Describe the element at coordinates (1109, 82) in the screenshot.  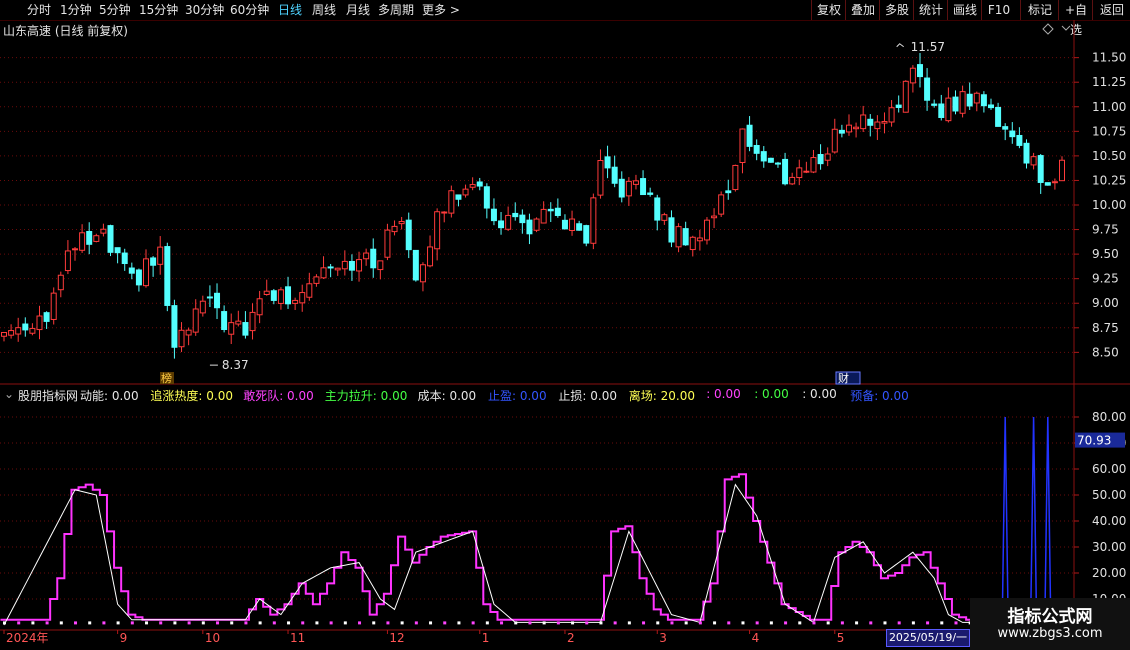
I see `price-tick-label: 11.25` at that location.